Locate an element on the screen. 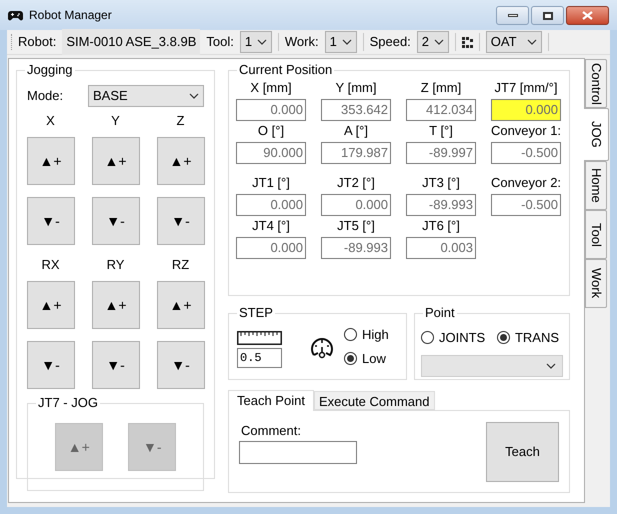  field-label: Conveyor 1: is located at coordinates (526, 131).